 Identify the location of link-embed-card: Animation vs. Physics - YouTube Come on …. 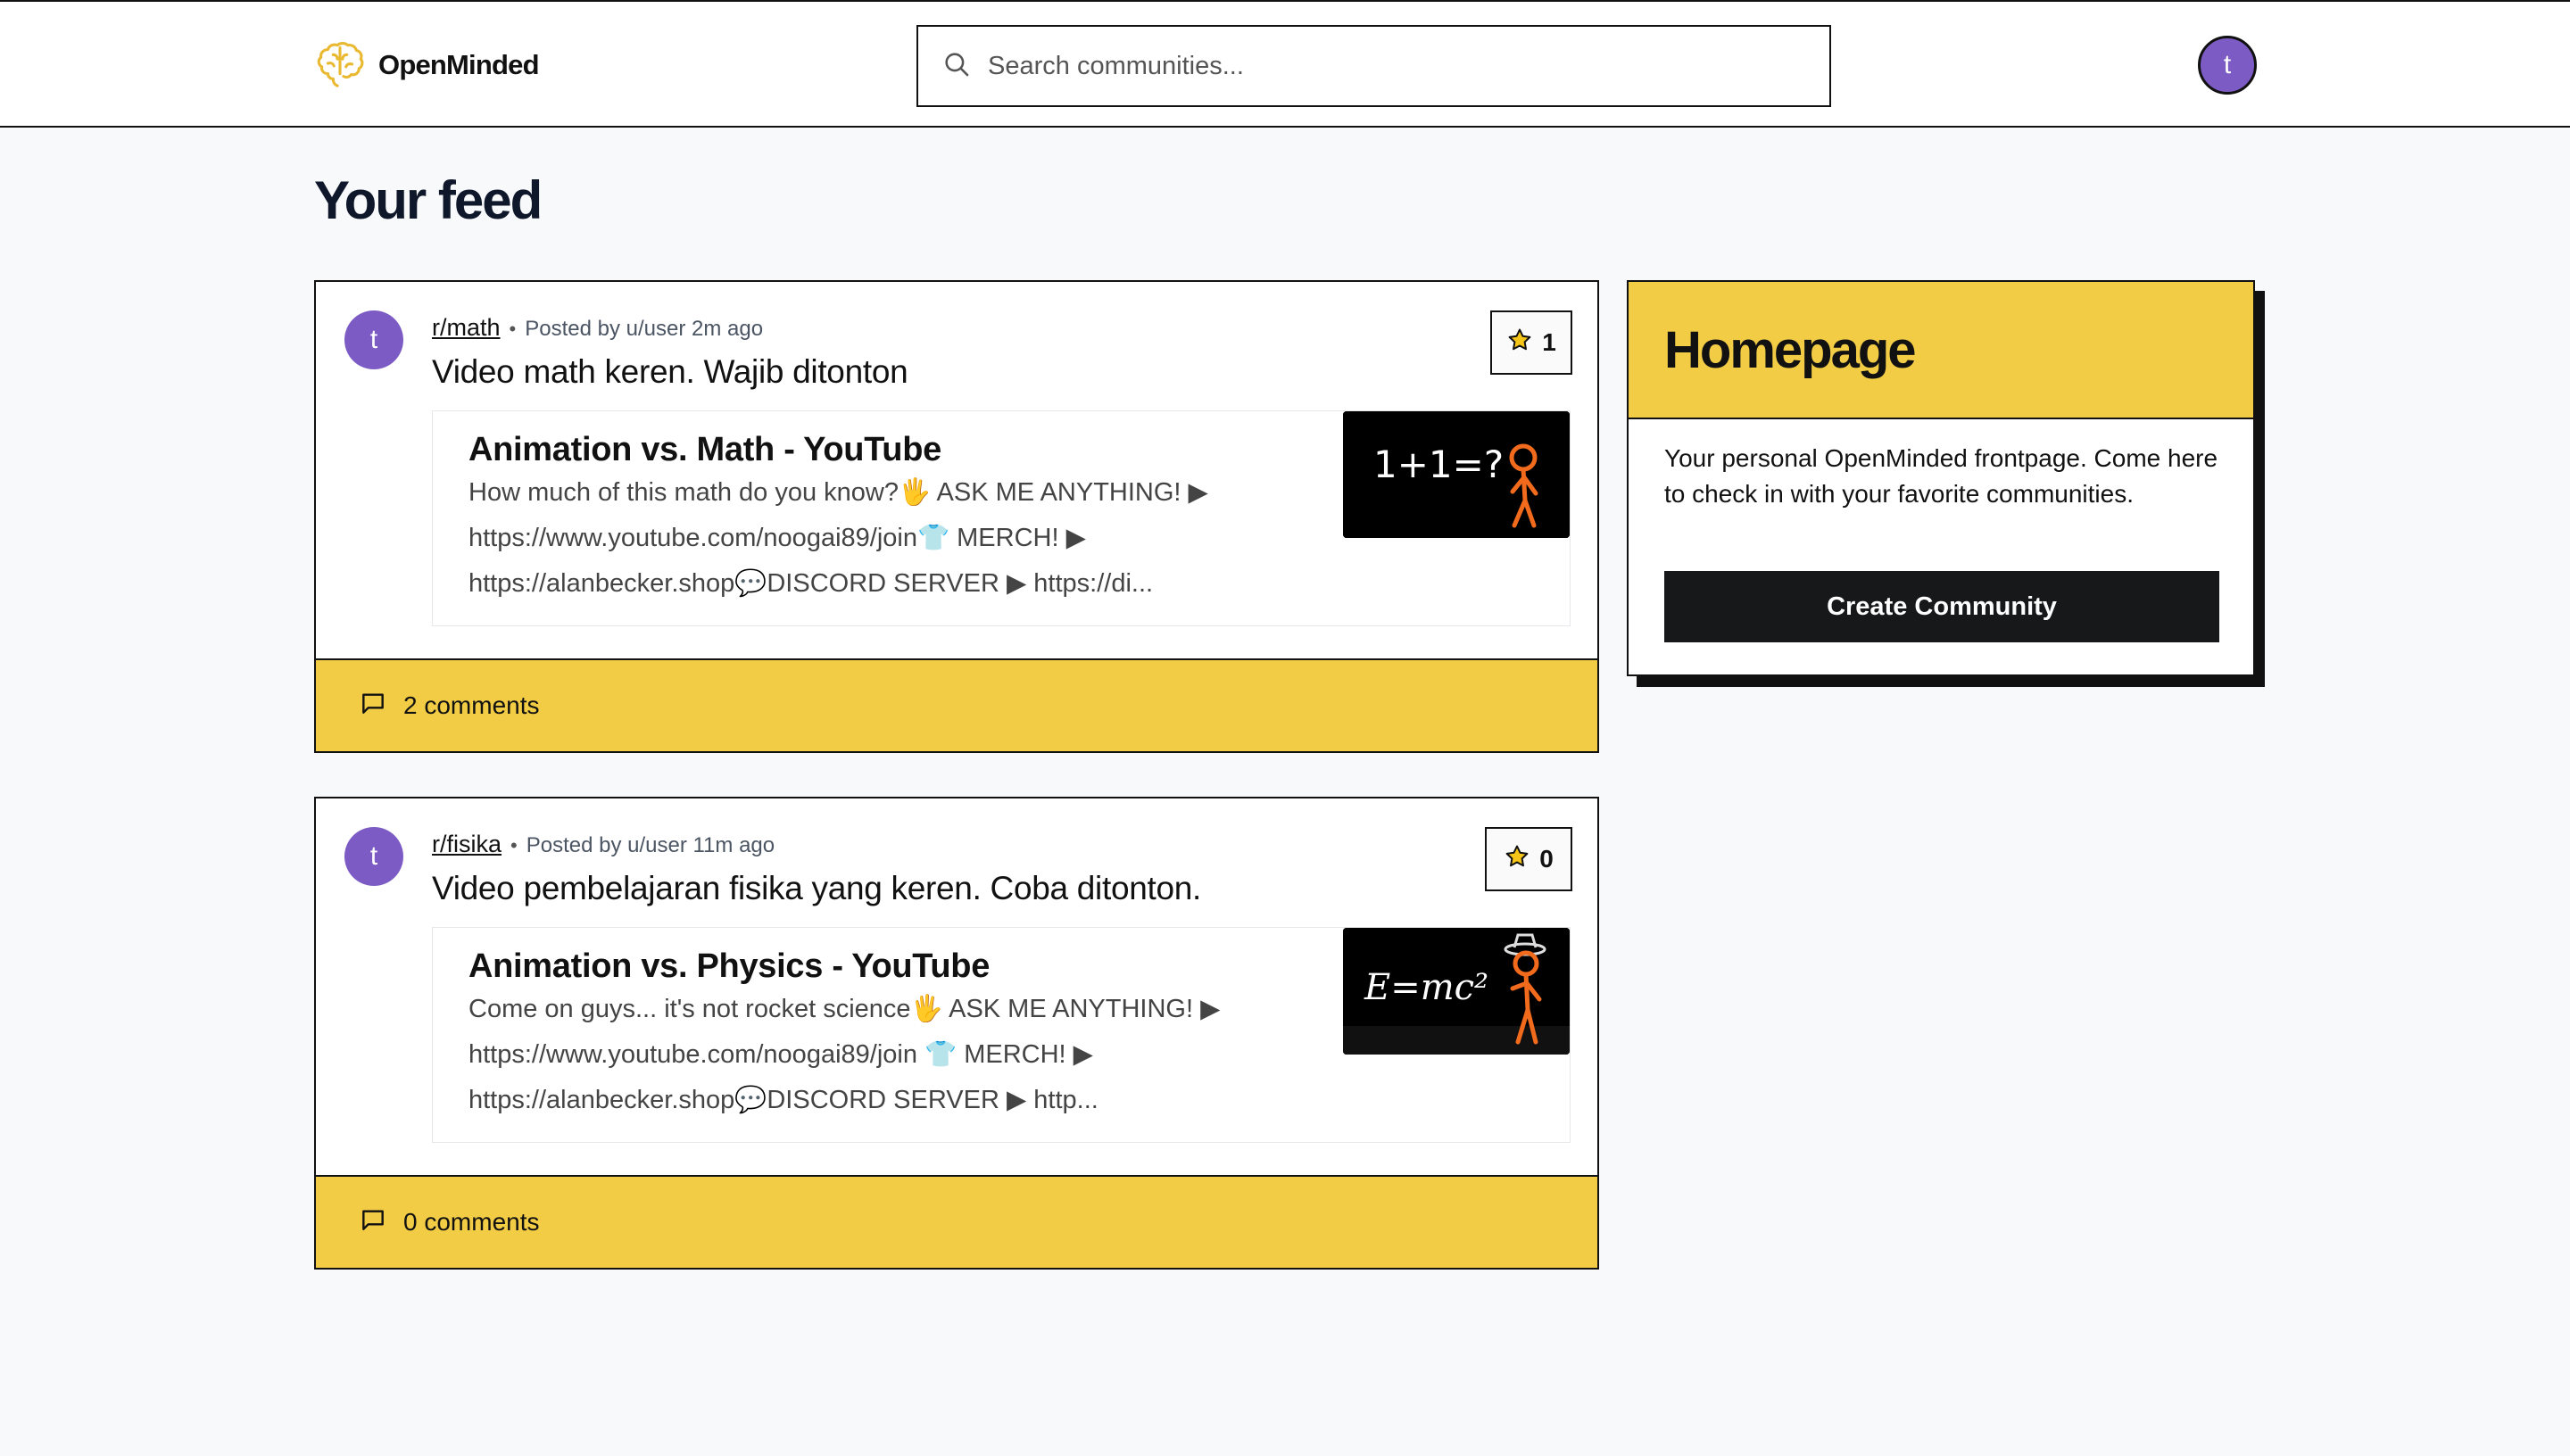
(1002, 1035).